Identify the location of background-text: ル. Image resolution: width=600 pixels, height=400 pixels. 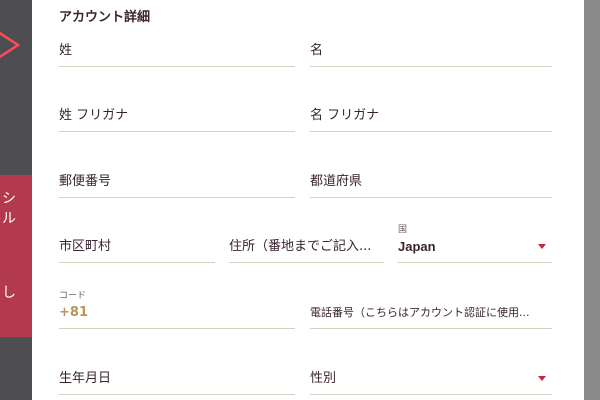
(9, 219).